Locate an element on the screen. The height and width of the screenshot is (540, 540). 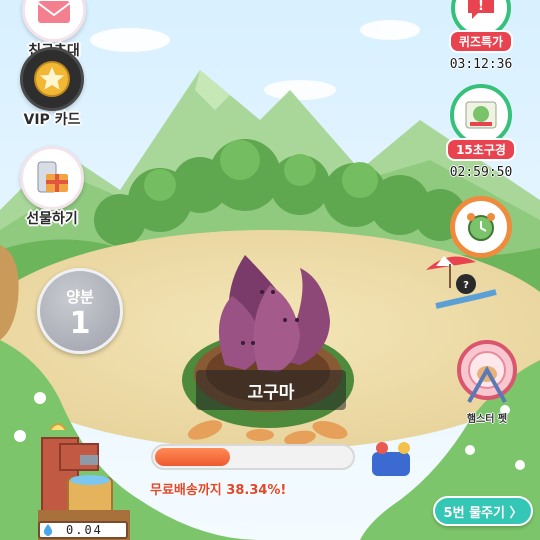
quiz-deal-button: ! 퀴즈특가 03:12:36 is located at coordinates (481, 36).